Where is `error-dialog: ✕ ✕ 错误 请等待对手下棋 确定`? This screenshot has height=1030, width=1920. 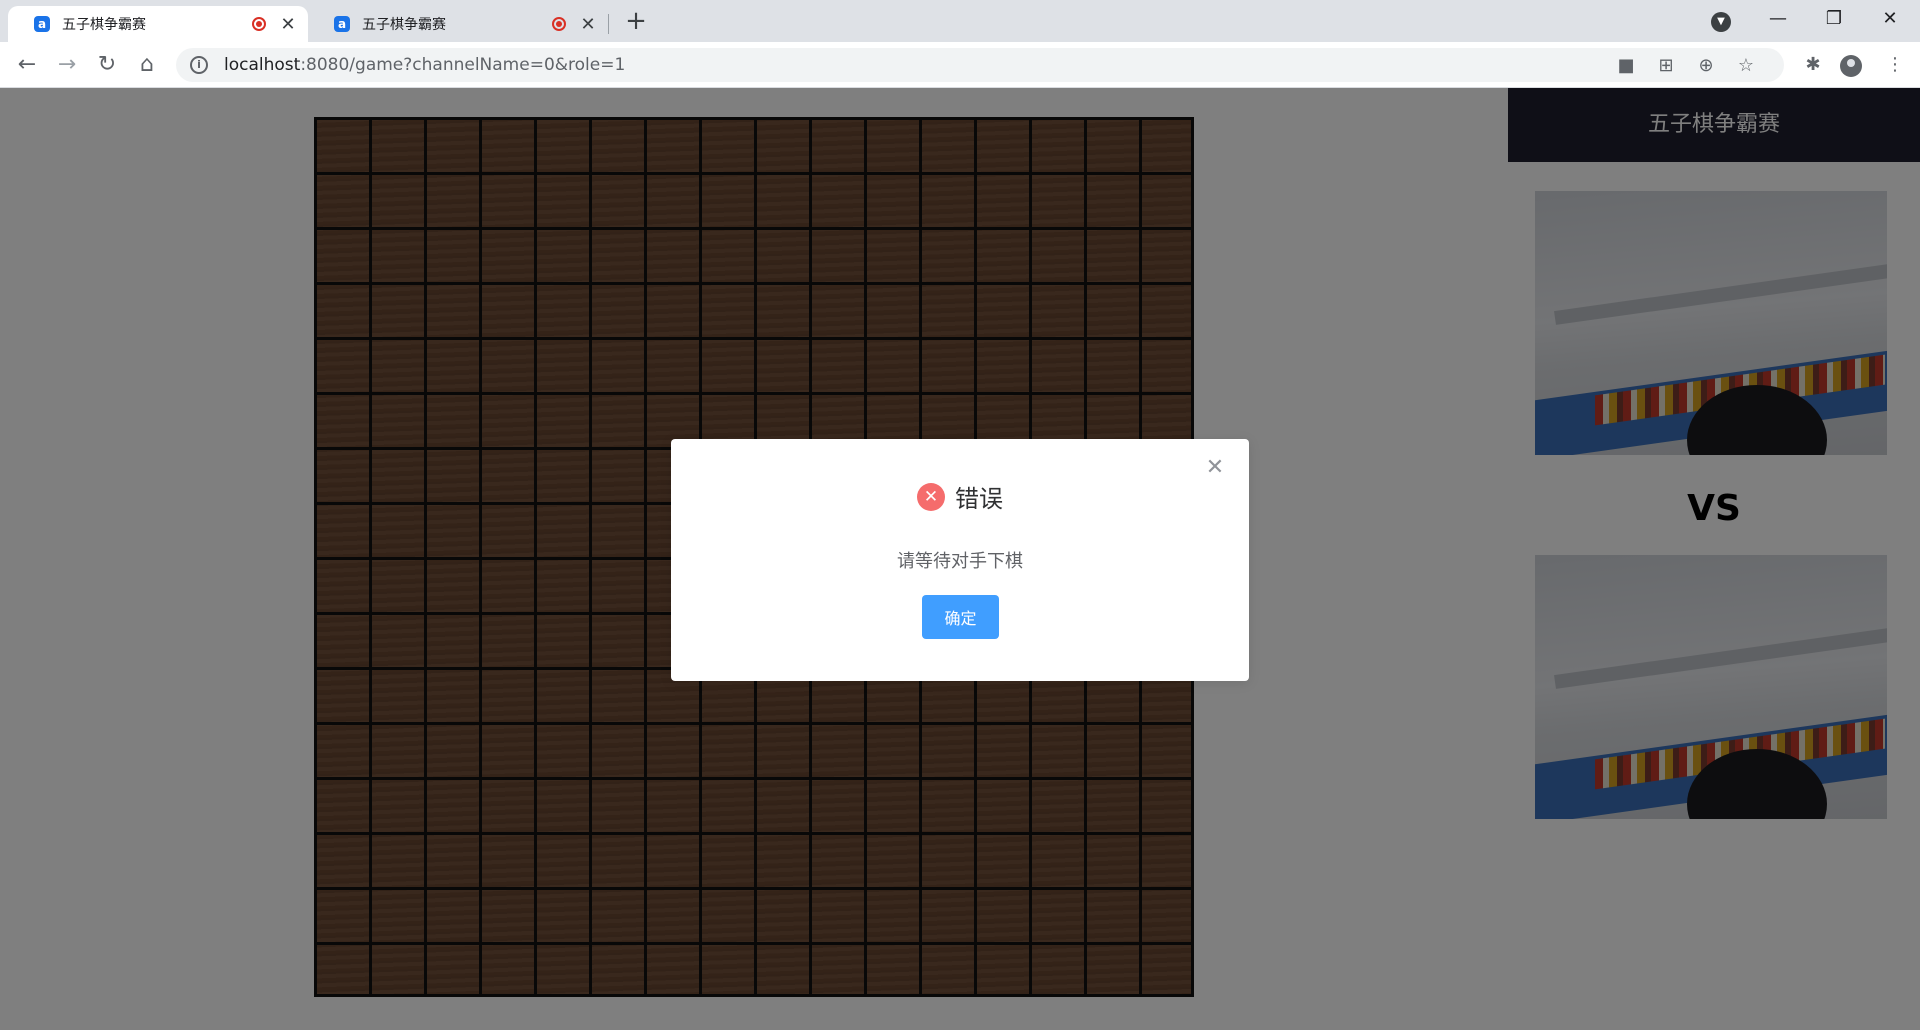
error-dialog: ✕ ✕ 错误 请等待对手下棋 确定 is located at coordinates (960, 560).